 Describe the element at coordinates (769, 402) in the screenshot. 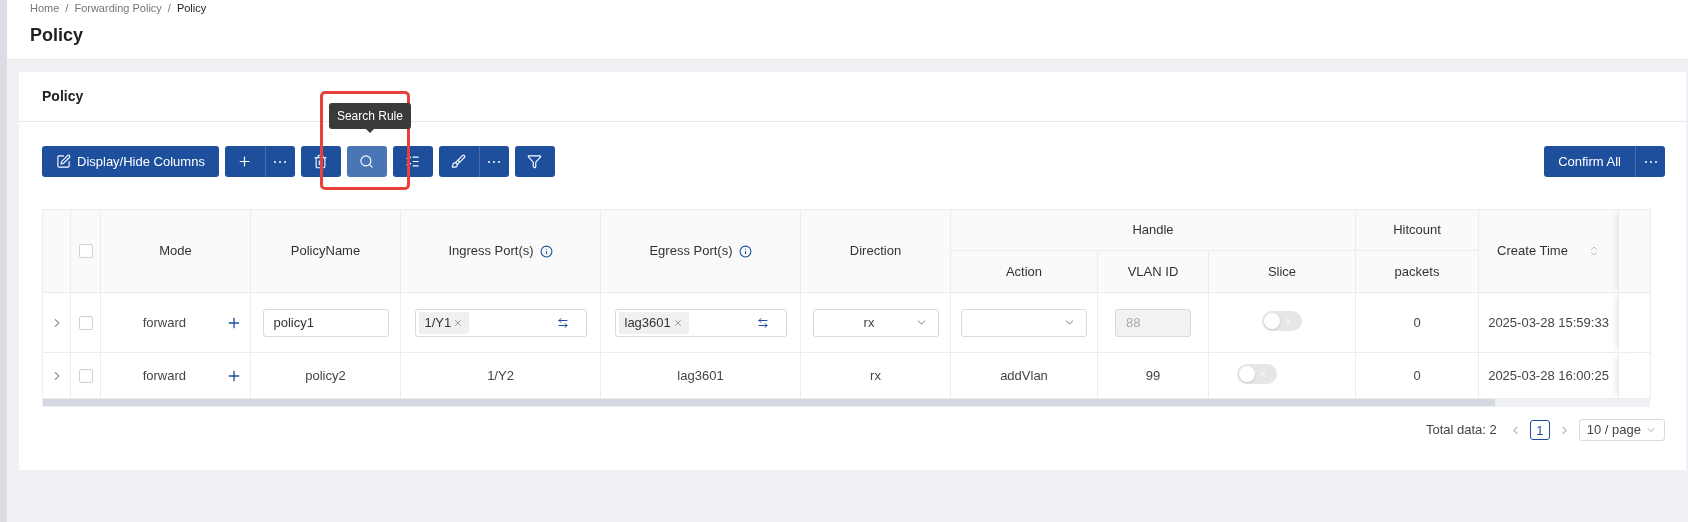

I see `scrollbar-thumb` at that location.